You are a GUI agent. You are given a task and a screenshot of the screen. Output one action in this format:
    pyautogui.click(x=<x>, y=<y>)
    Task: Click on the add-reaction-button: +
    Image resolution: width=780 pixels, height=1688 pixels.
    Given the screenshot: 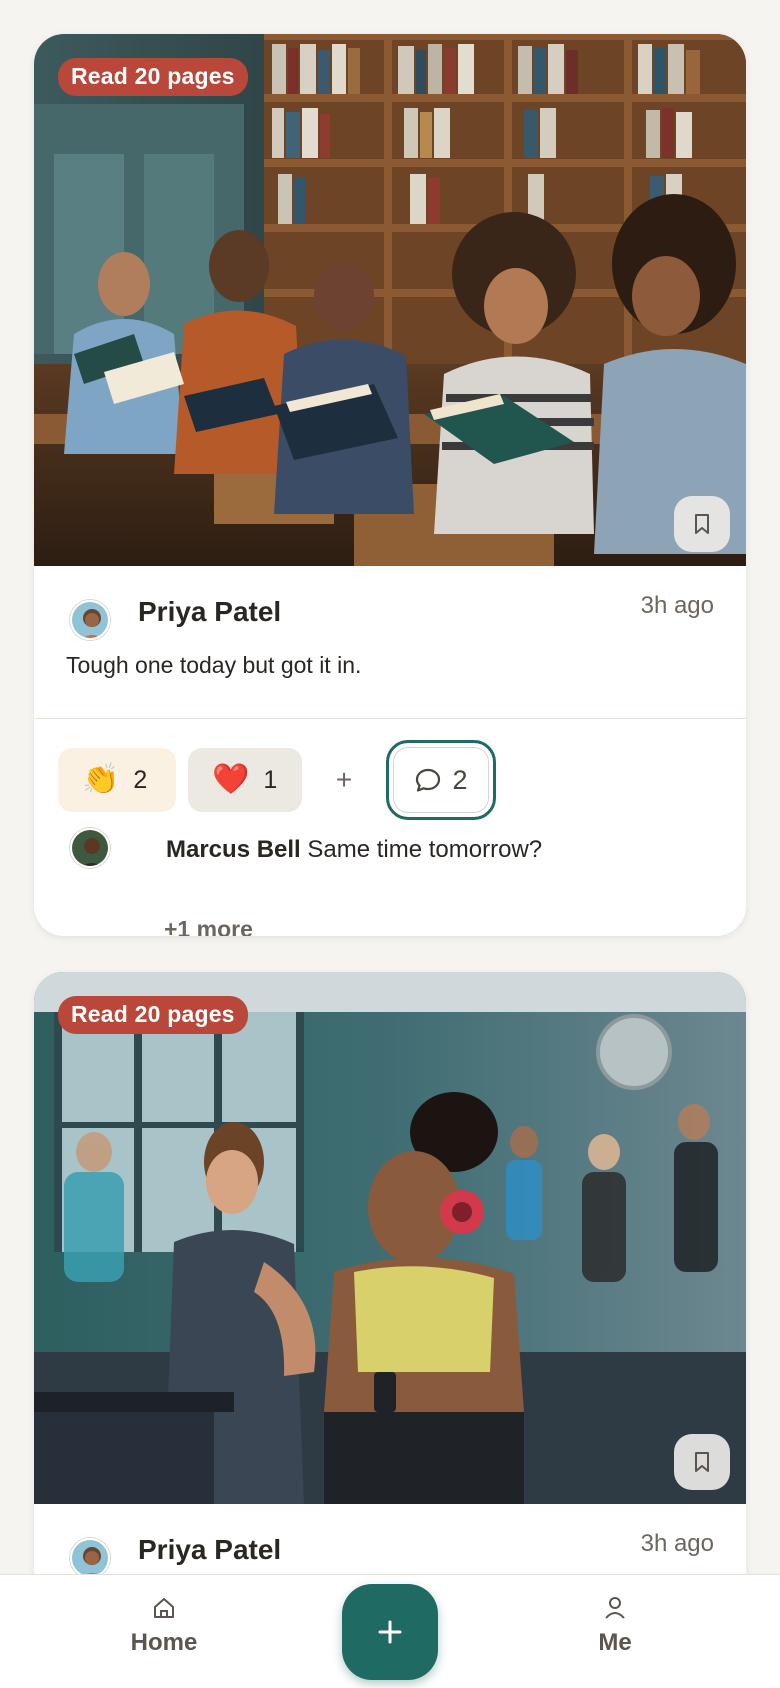 What is the action you would take?
    pyautogui.click(x=344, y=780)
    